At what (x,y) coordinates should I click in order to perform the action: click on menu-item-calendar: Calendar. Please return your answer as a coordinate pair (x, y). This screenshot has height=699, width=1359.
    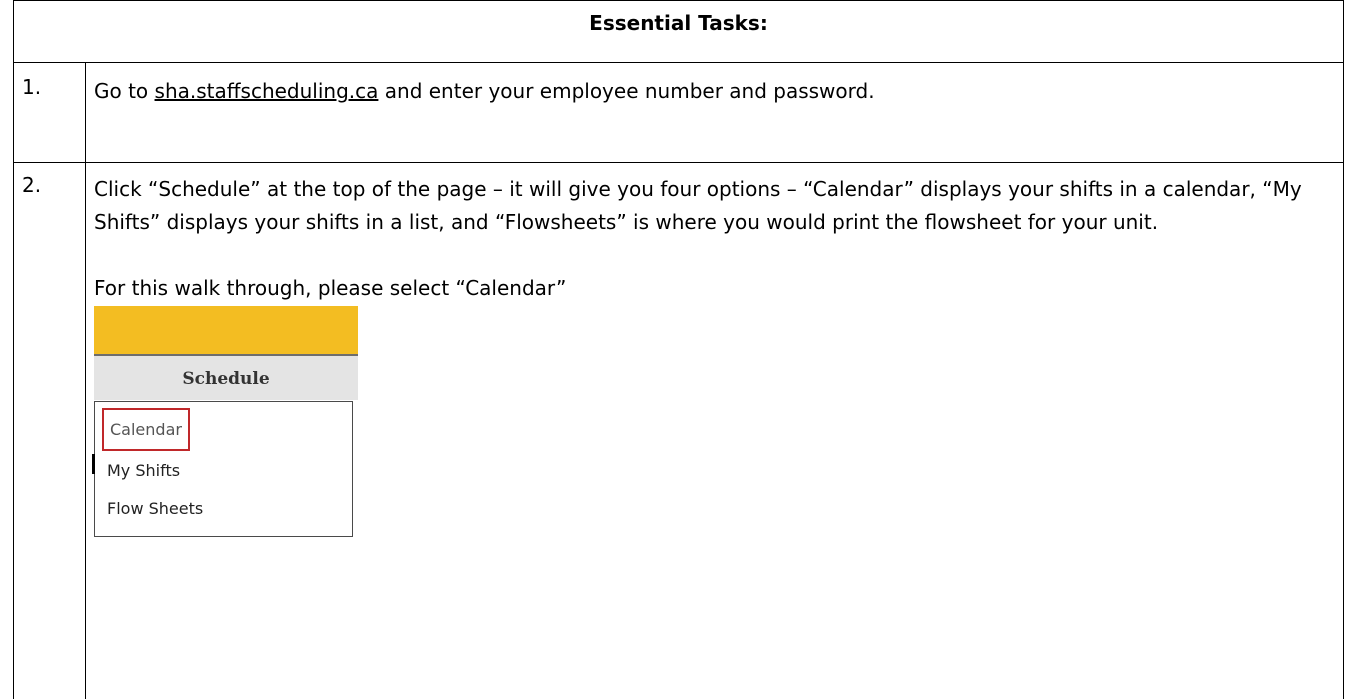
    Looking at the image, I should click on (146, 429).